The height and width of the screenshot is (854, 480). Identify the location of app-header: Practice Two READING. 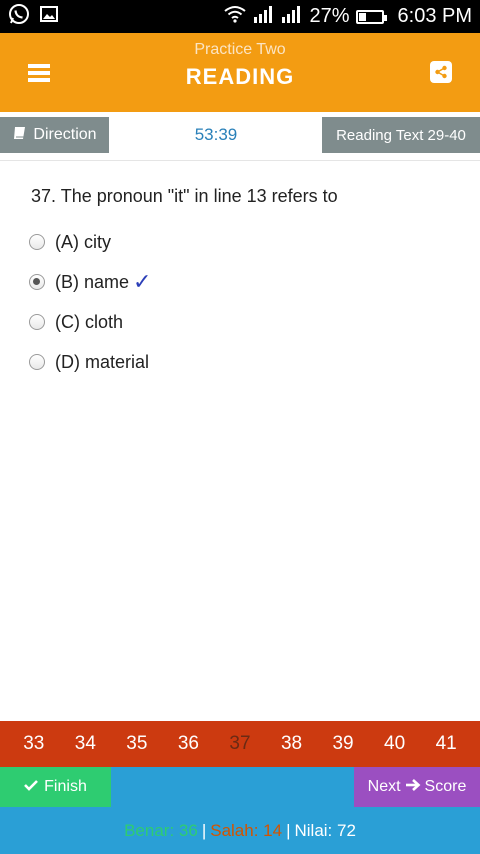
(240, 72).